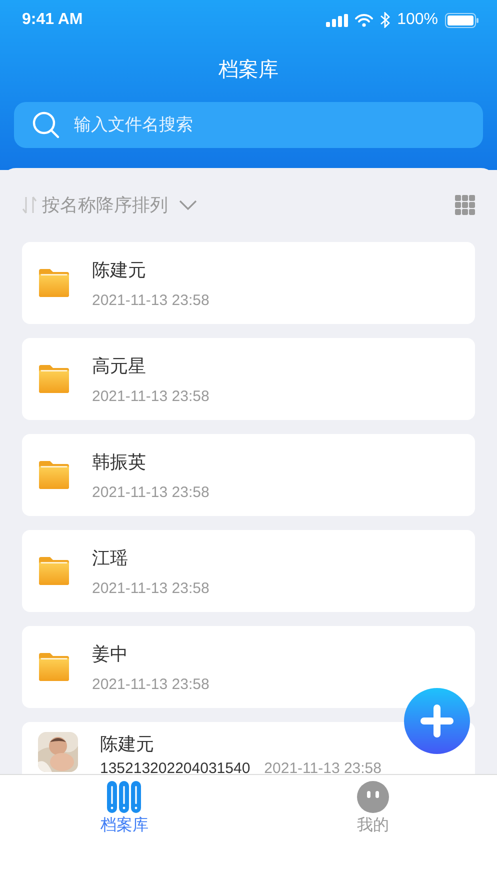 This screenshot has height=883, width=497. What do you see at coordinates (248, 283) in the screenshot?
I see `folder-card: 陈建元 2021-11-13 23:58` at bounding box center [248, 283].